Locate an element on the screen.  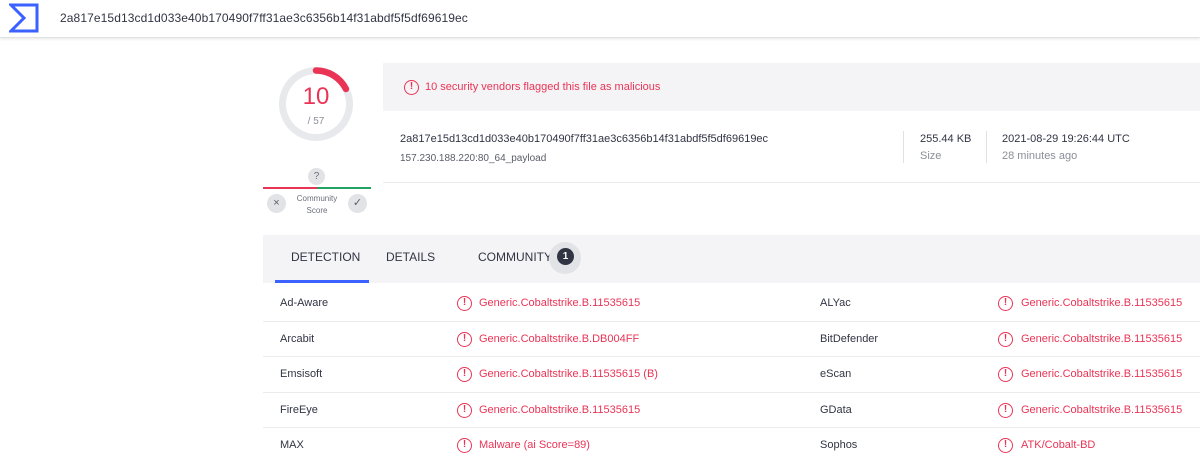
vendor-name: Arcabit is located at coordinates (297, 338).